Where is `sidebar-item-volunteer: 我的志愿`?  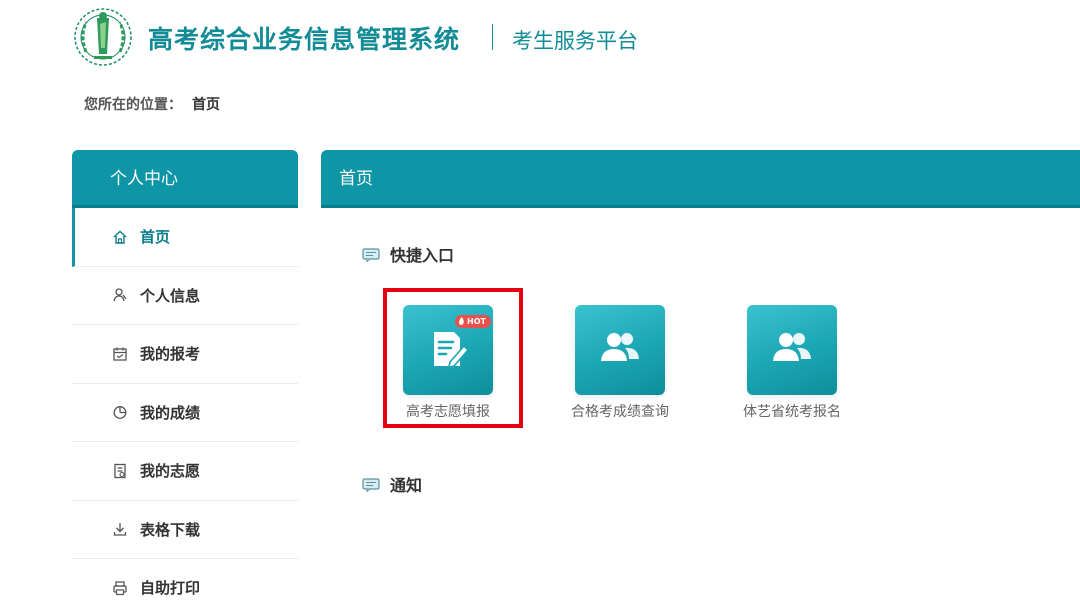 sidebar-item-volunteer: 我的志愿 is located at coordinates (185, 471).